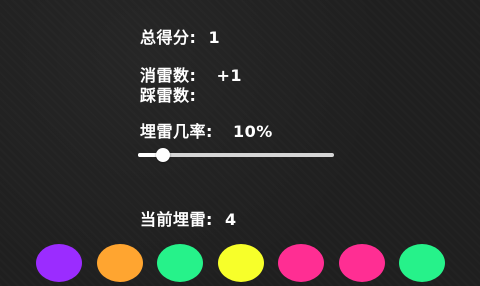 The height and width of the screenshot is (286, 480). What do you see at coordinates (230, 219) in the screenshot?
I see `current-mines-value: 4` at bounding box center [230, 219].